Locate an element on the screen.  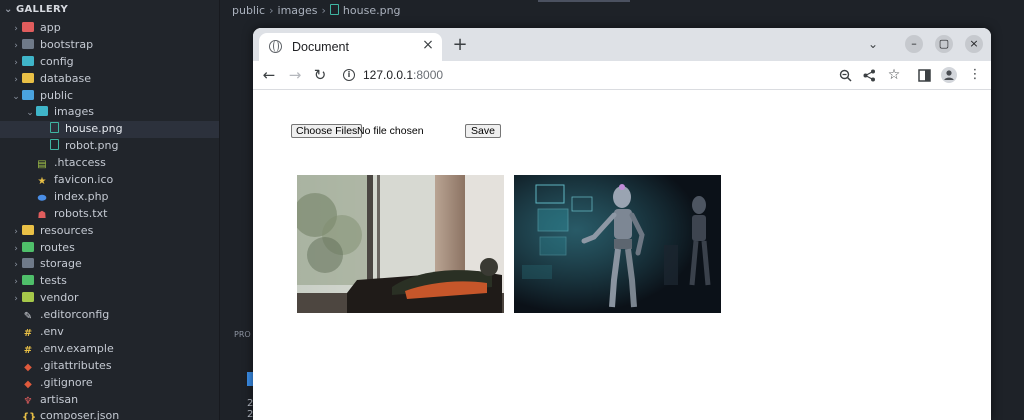
tree-item-label: .editorconfig is located at coordinates (75, 315).